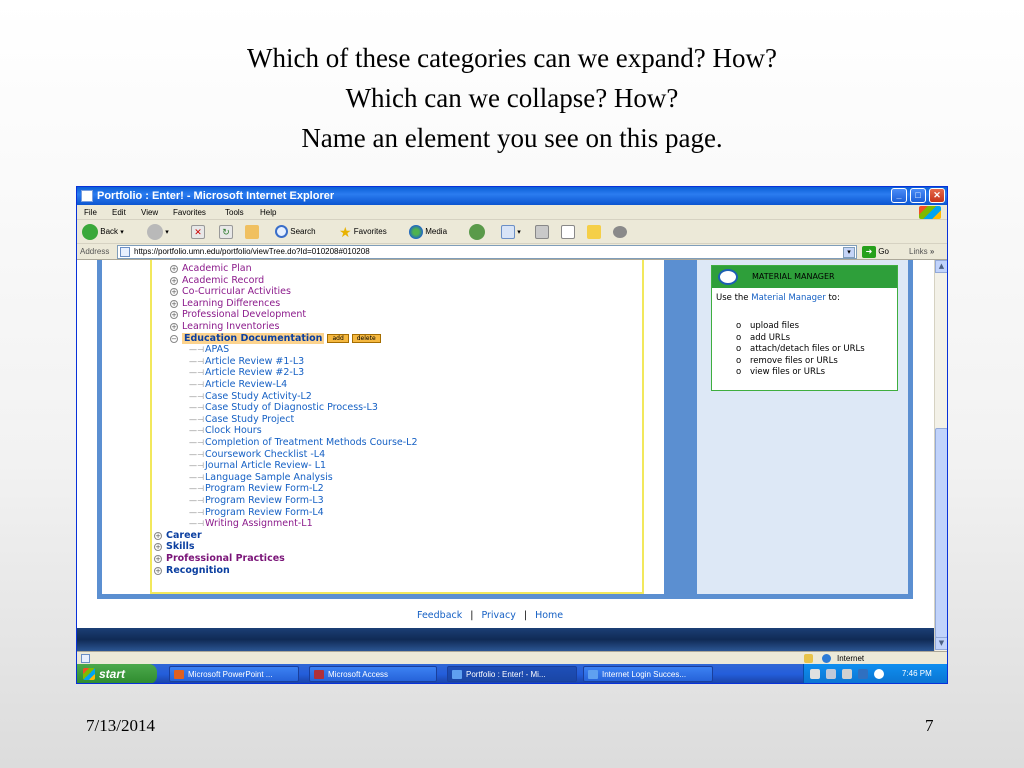 This screenshot has width=1024, height=768. I want to click on mail-button: ▾, so click(511, 232).